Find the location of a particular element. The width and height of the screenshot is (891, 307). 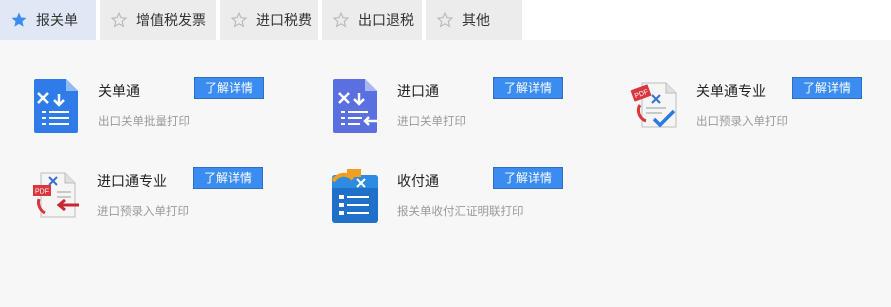

pdf-arrow-icon: PDF is located at coordinates (56, 196).